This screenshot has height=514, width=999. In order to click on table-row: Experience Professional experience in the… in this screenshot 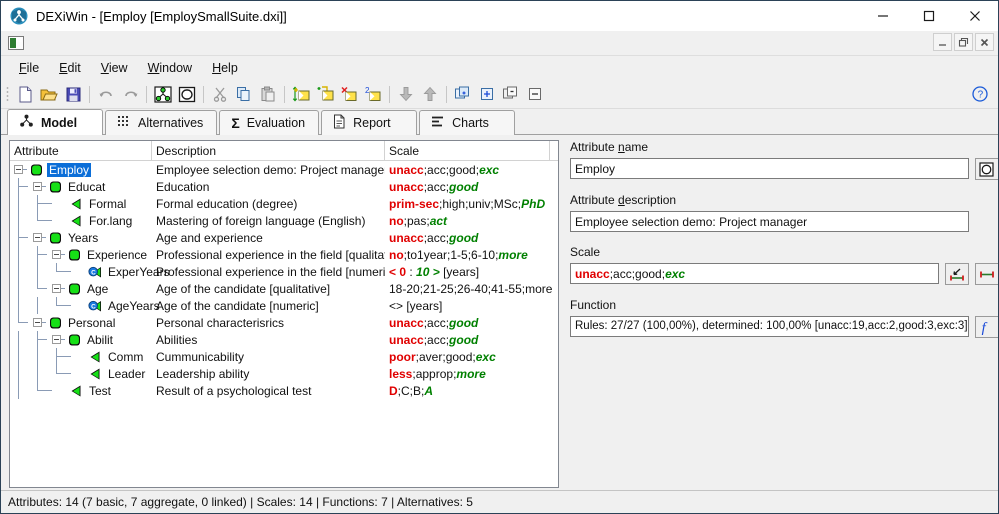, I will do `click(284, 254)`.